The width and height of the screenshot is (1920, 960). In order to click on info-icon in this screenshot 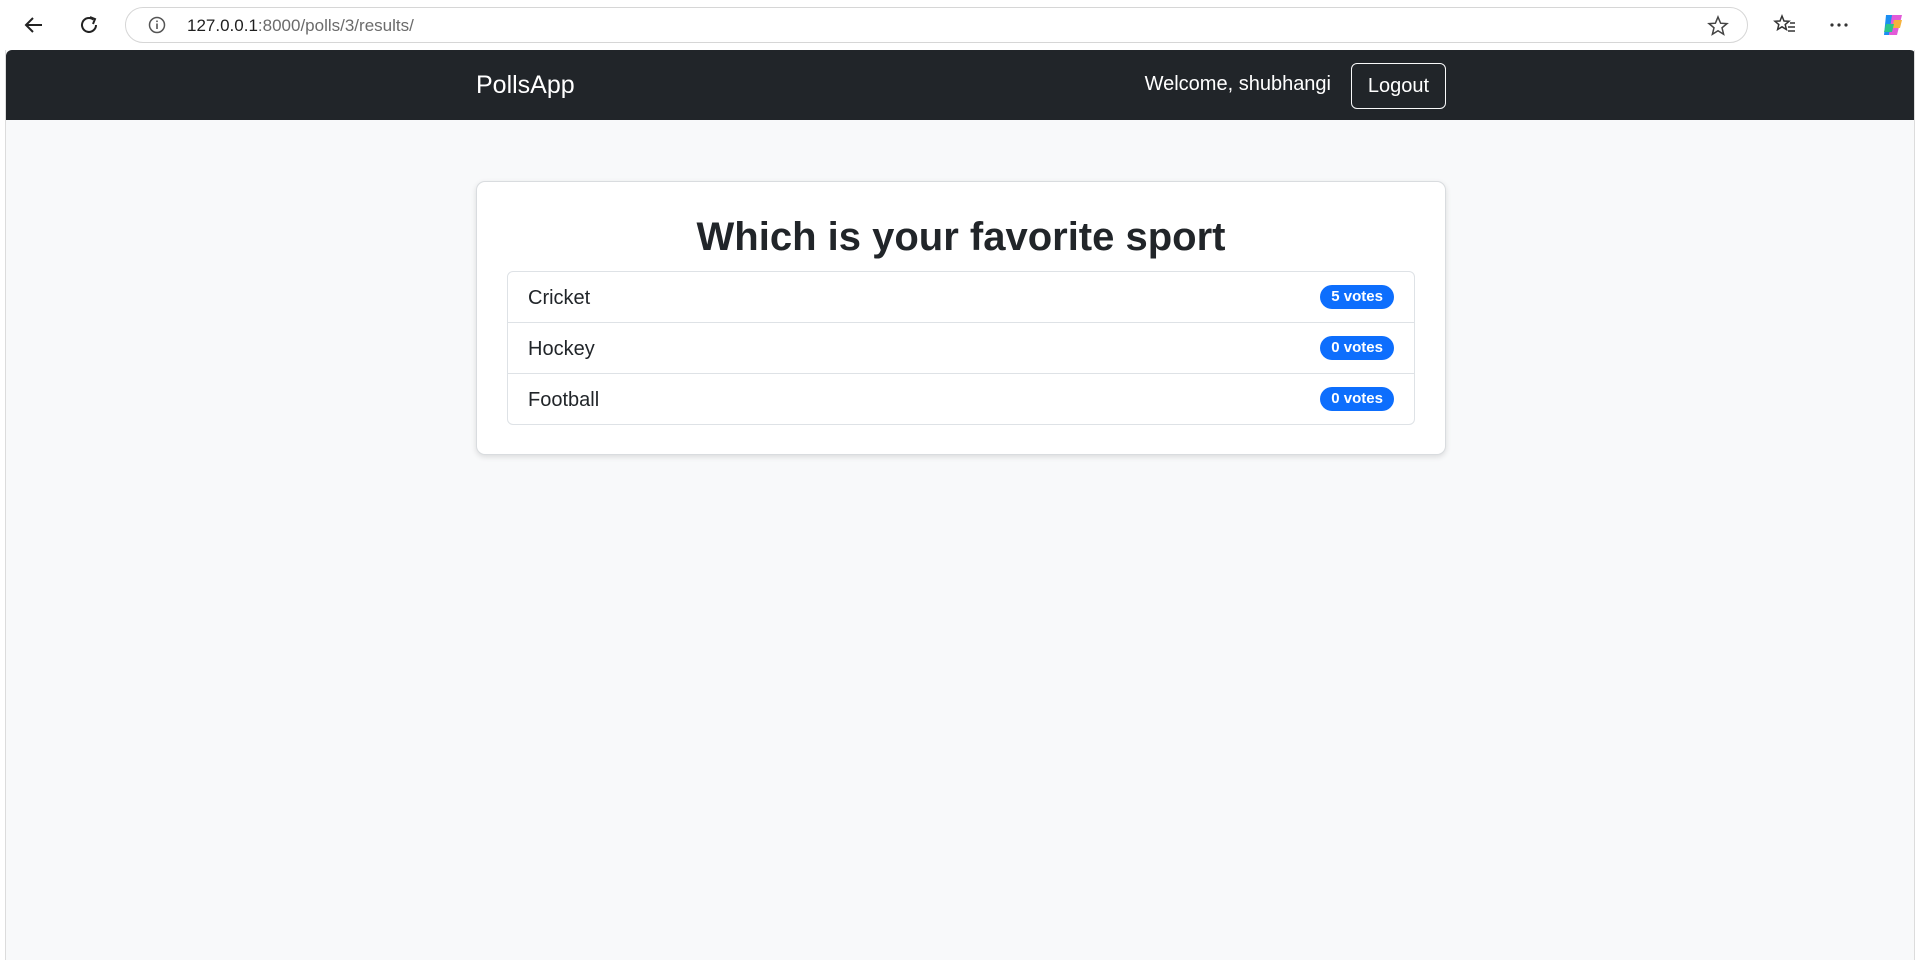, I will do `click(157, 25)`.